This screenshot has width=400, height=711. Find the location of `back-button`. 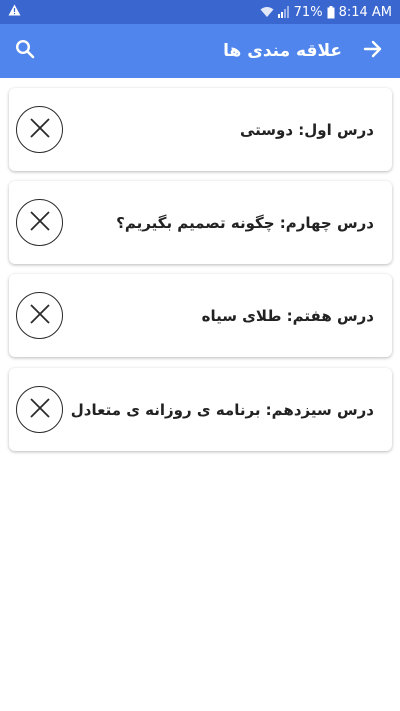

back-button is located at coordinates (373, 51).